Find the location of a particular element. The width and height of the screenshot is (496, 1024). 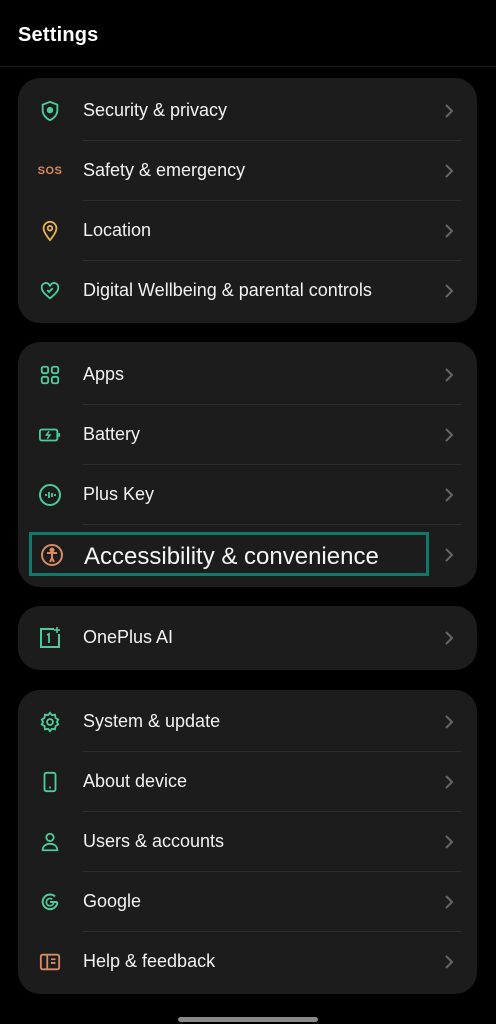

accessibility-icon is located at coordinates (52, 555).